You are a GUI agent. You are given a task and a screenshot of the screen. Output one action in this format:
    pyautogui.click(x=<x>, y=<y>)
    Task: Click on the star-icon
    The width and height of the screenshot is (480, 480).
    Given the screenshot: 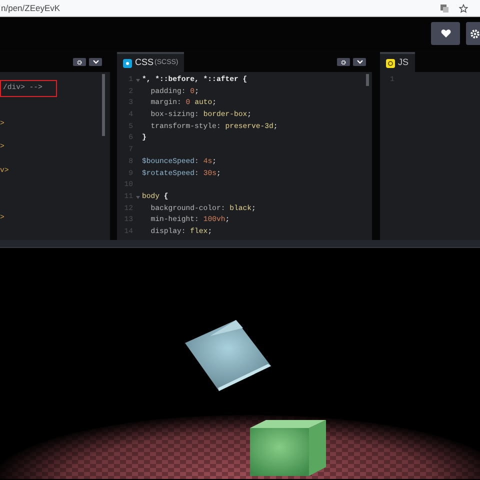 What is the action you would take?
    pyautogui.click(x=463, y=8)
    